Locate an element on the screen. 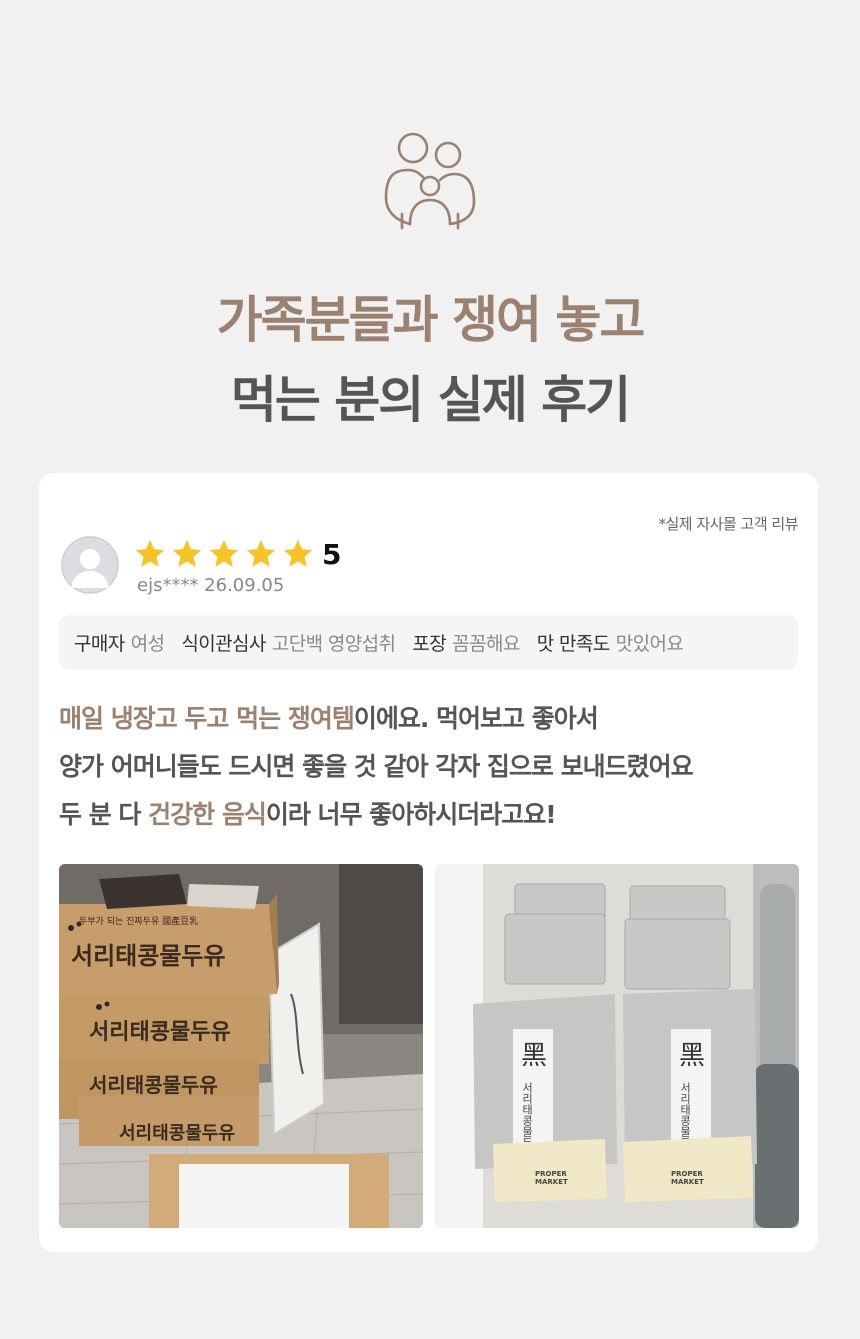 The image size is (860, 1339). tag-packaging: 포장 꼼꼼해요 is located at coordinates (466, 642).